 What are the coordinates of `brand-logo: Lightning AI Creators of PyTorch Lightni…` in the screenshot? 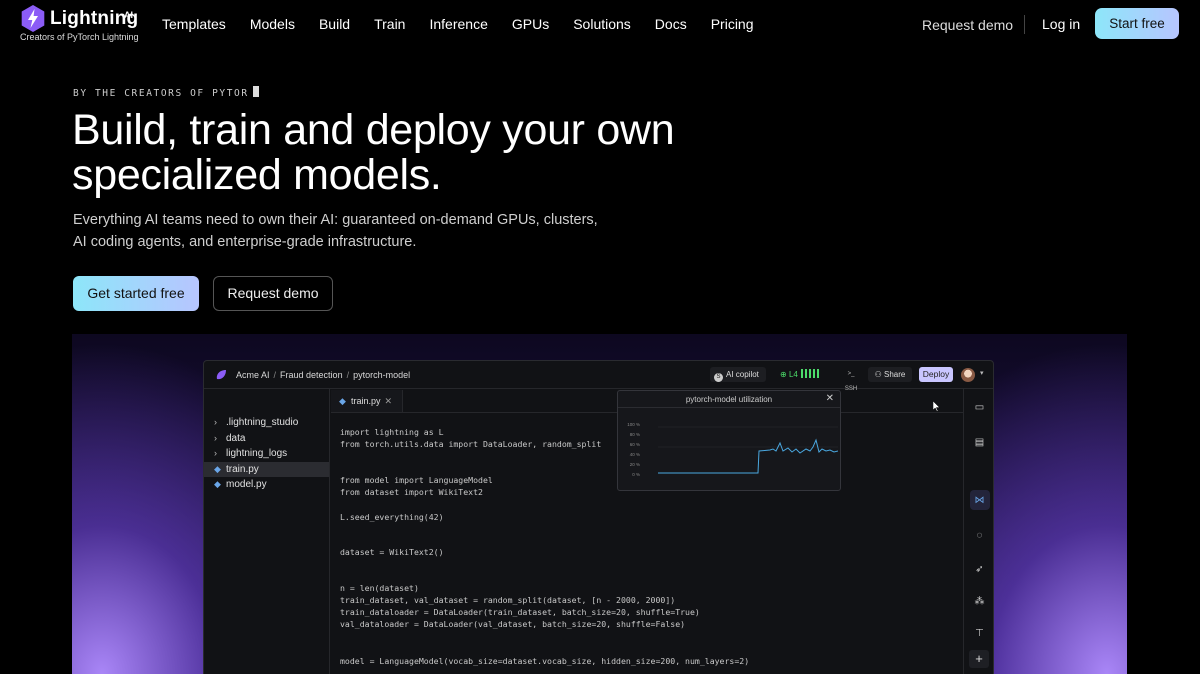 It's located at (82, 25).